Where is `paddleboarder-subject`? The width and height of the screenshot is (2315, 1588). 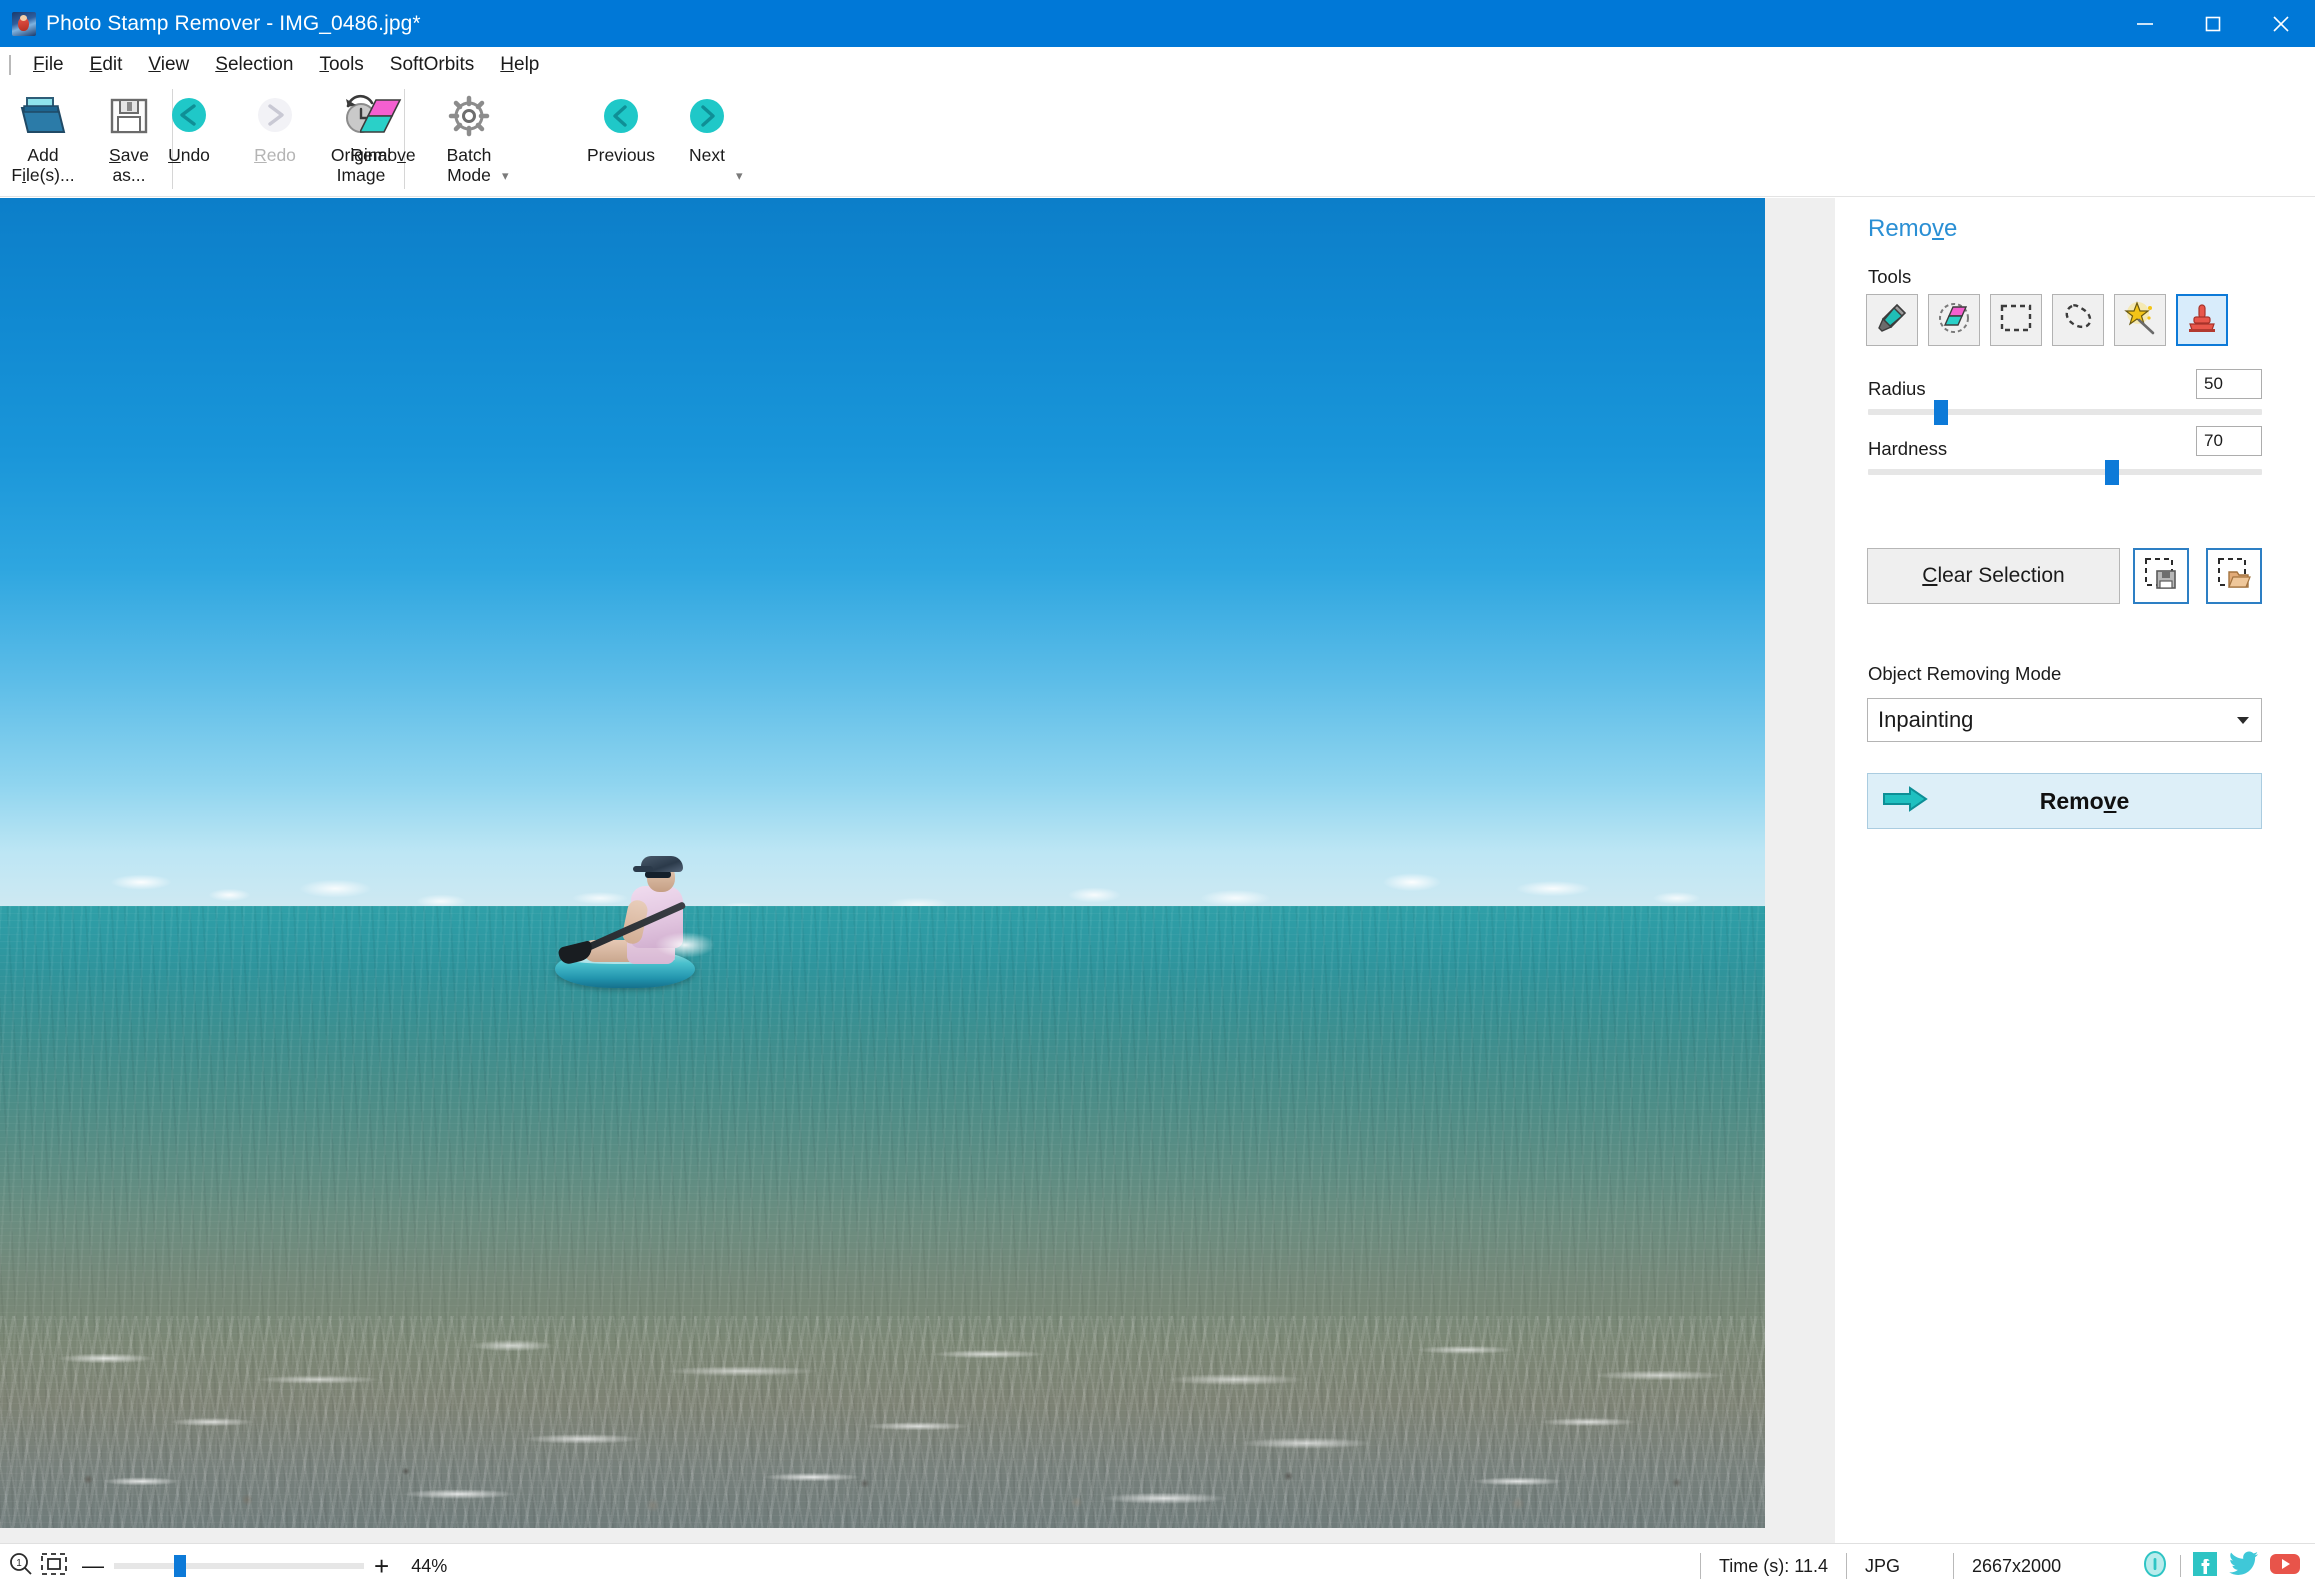 paddleboarder-subject is located at coordinates (640, 915).